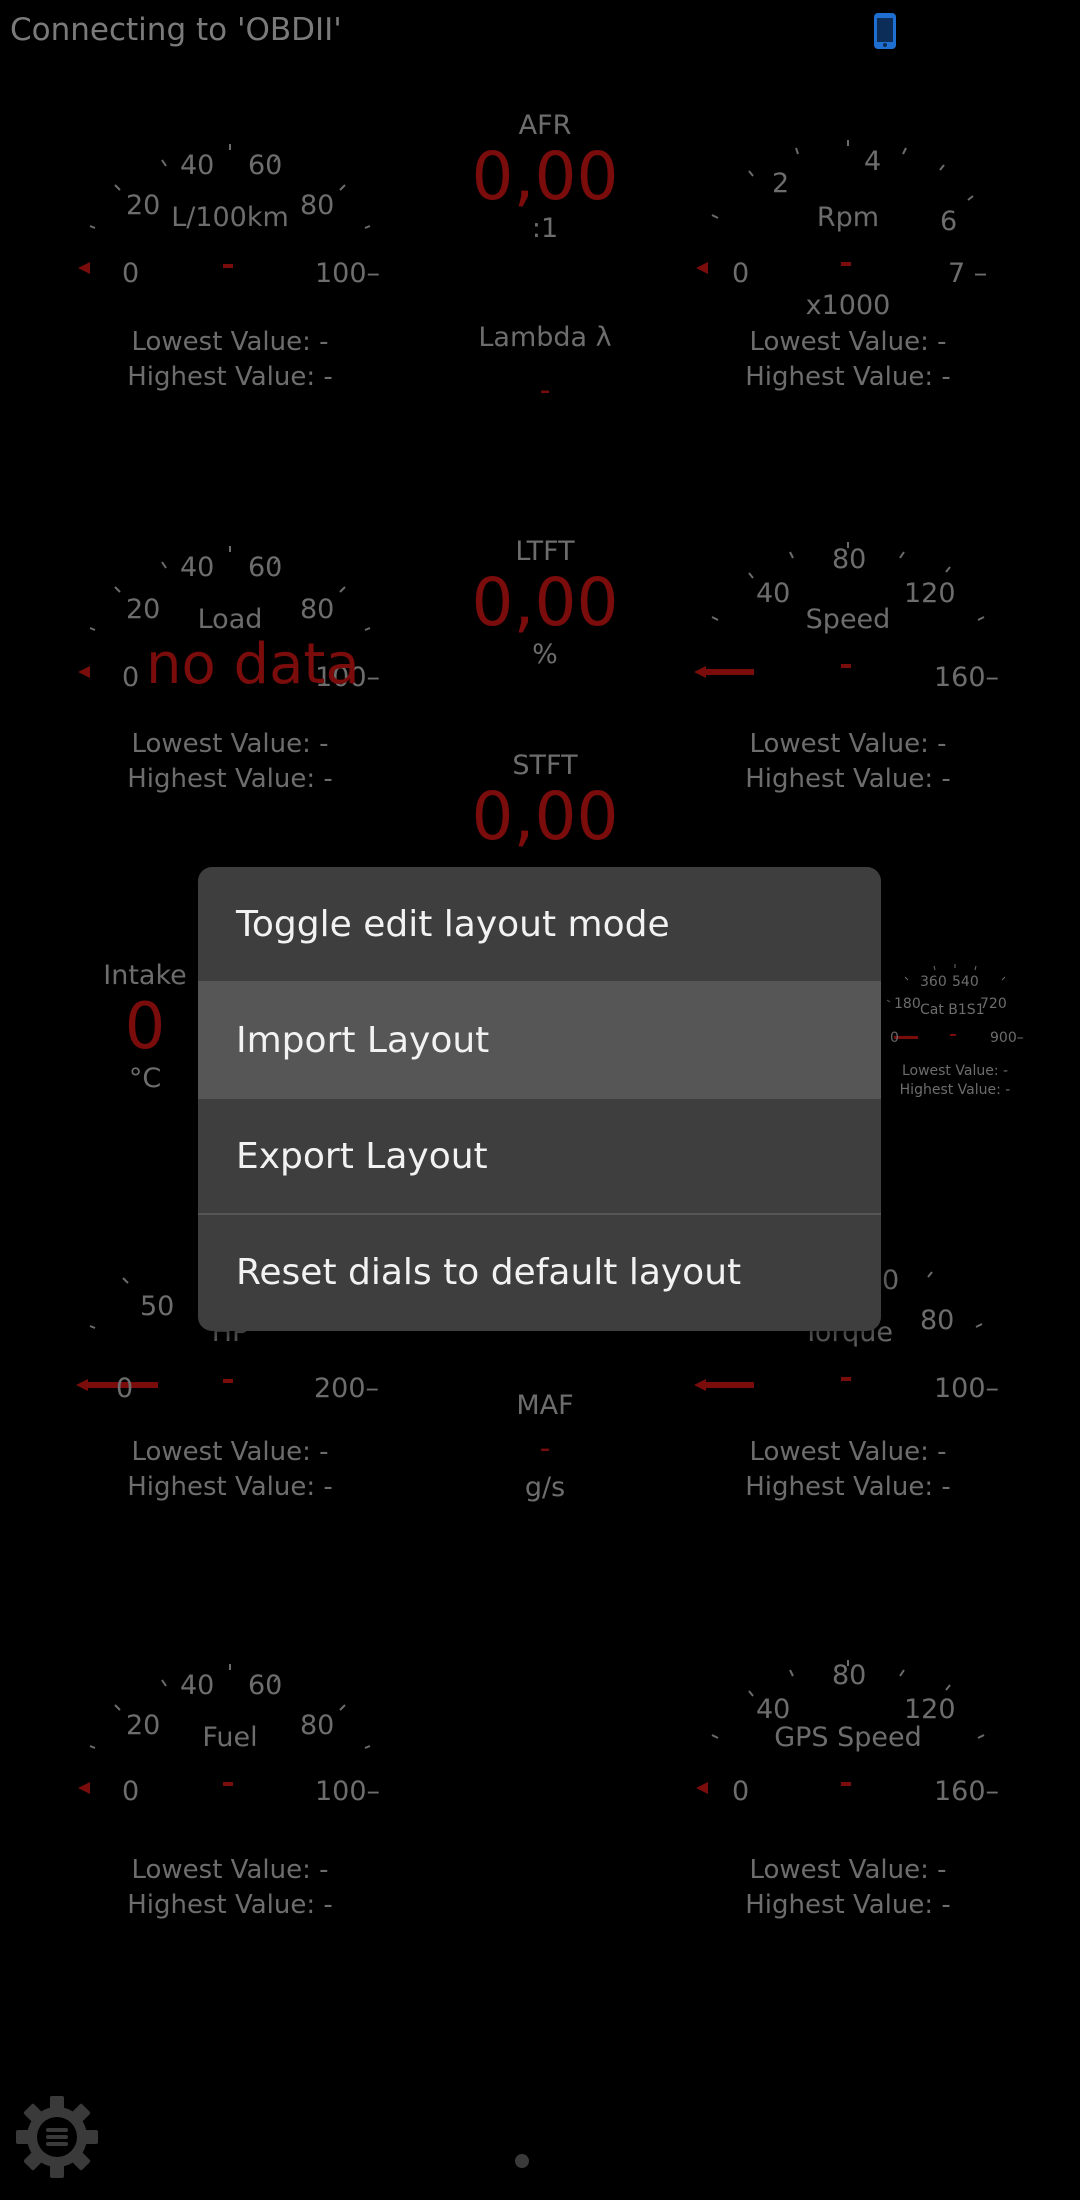  What do you see at coordinates (907, 1004) in the screenshot?
I see `tick-label: 180` at bounding box center [907, 1004].